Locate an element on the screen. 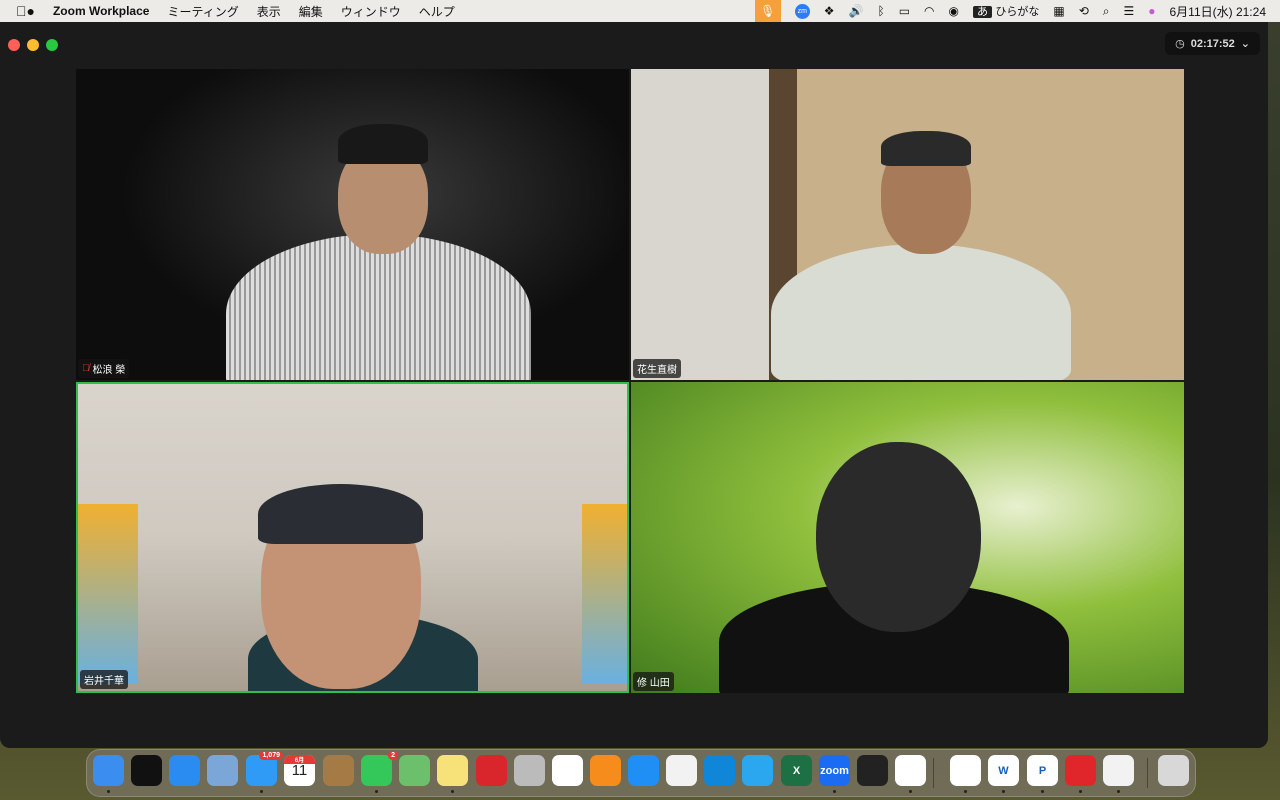  muted-mic-icon: 🎙̸ is located at coordinates (86, 368).